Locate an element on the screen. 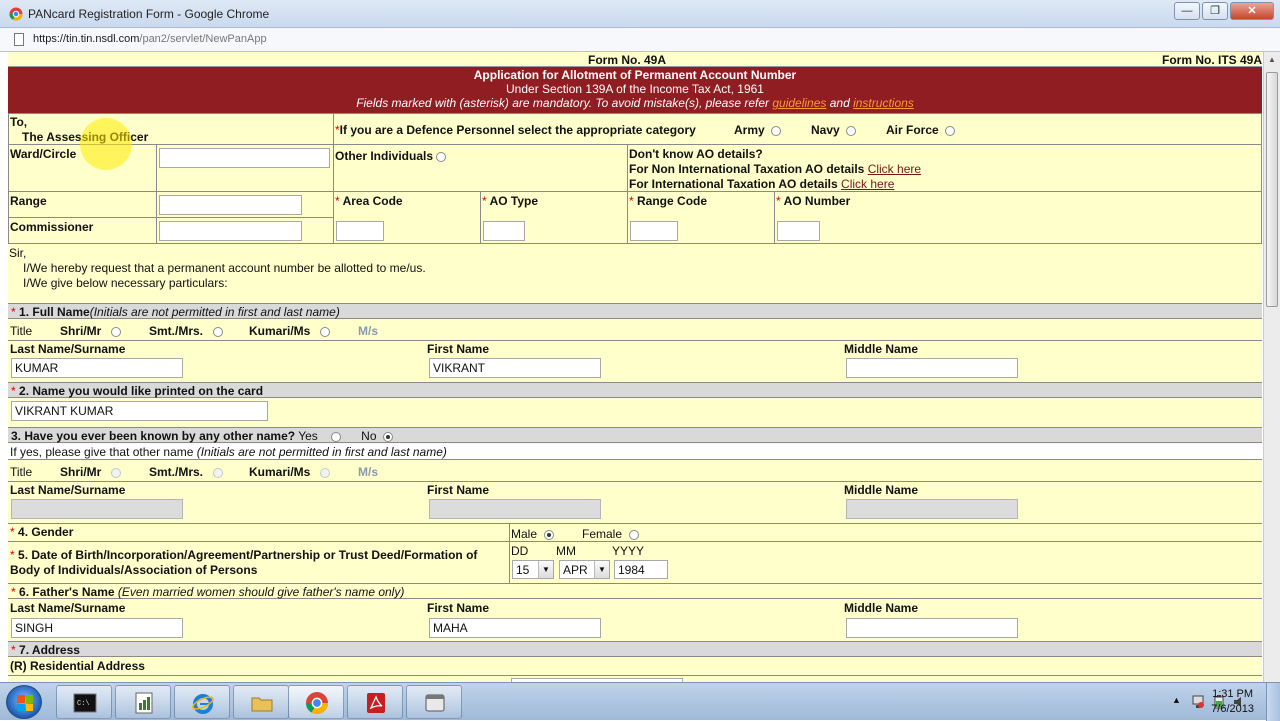 Image resolution: width=1280 pixels, height=721 pixels. smt-radio is located at coordinates (218, 331).